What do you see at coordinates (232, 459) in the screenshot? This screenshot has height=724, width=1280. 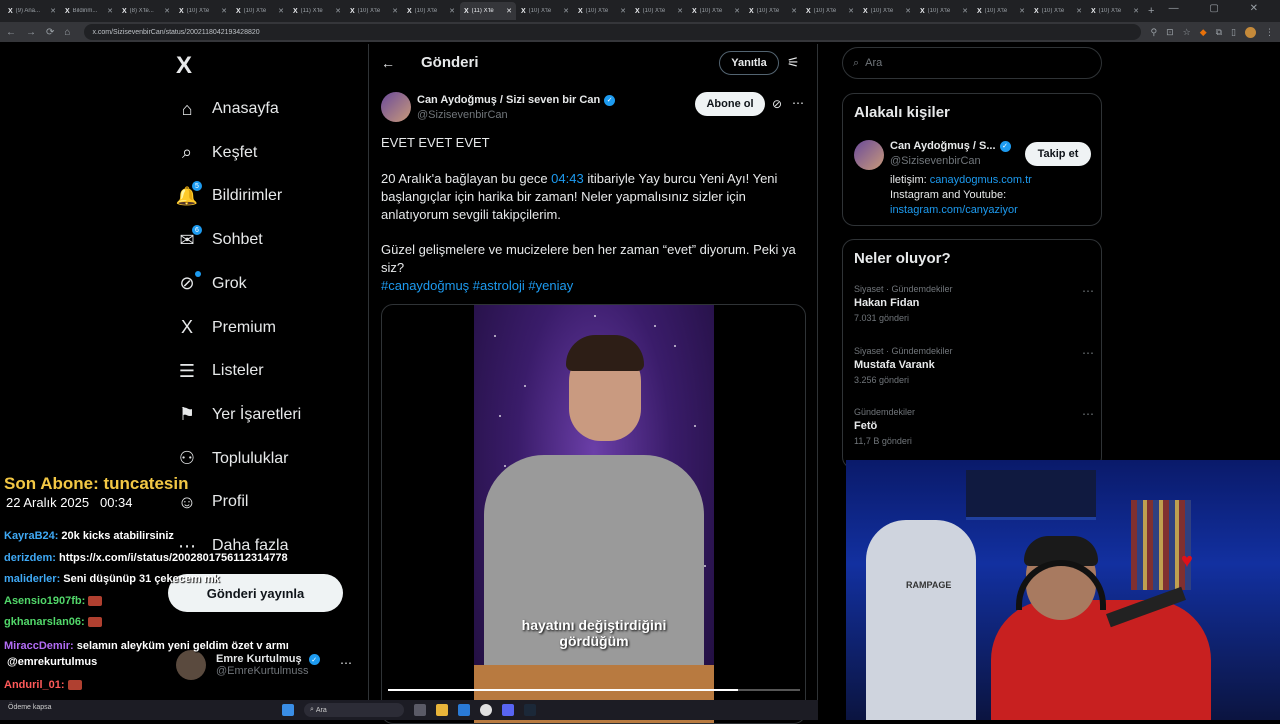 I see `nav-item-8: ⚇ Topluluklar` at bounding box center [232, 459].